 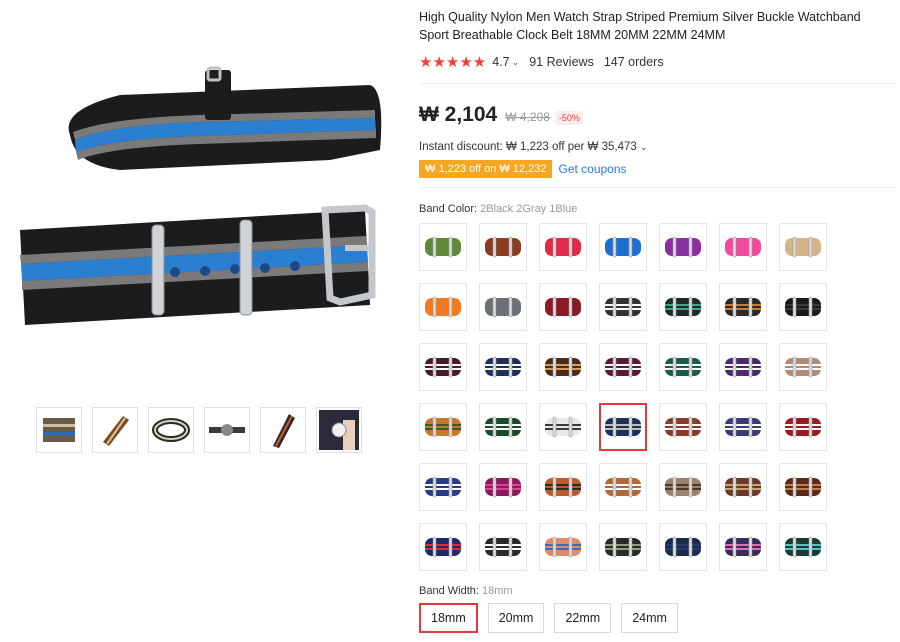 I want to click on width-option-24mm: 24mm, so click(x=649, y=618).